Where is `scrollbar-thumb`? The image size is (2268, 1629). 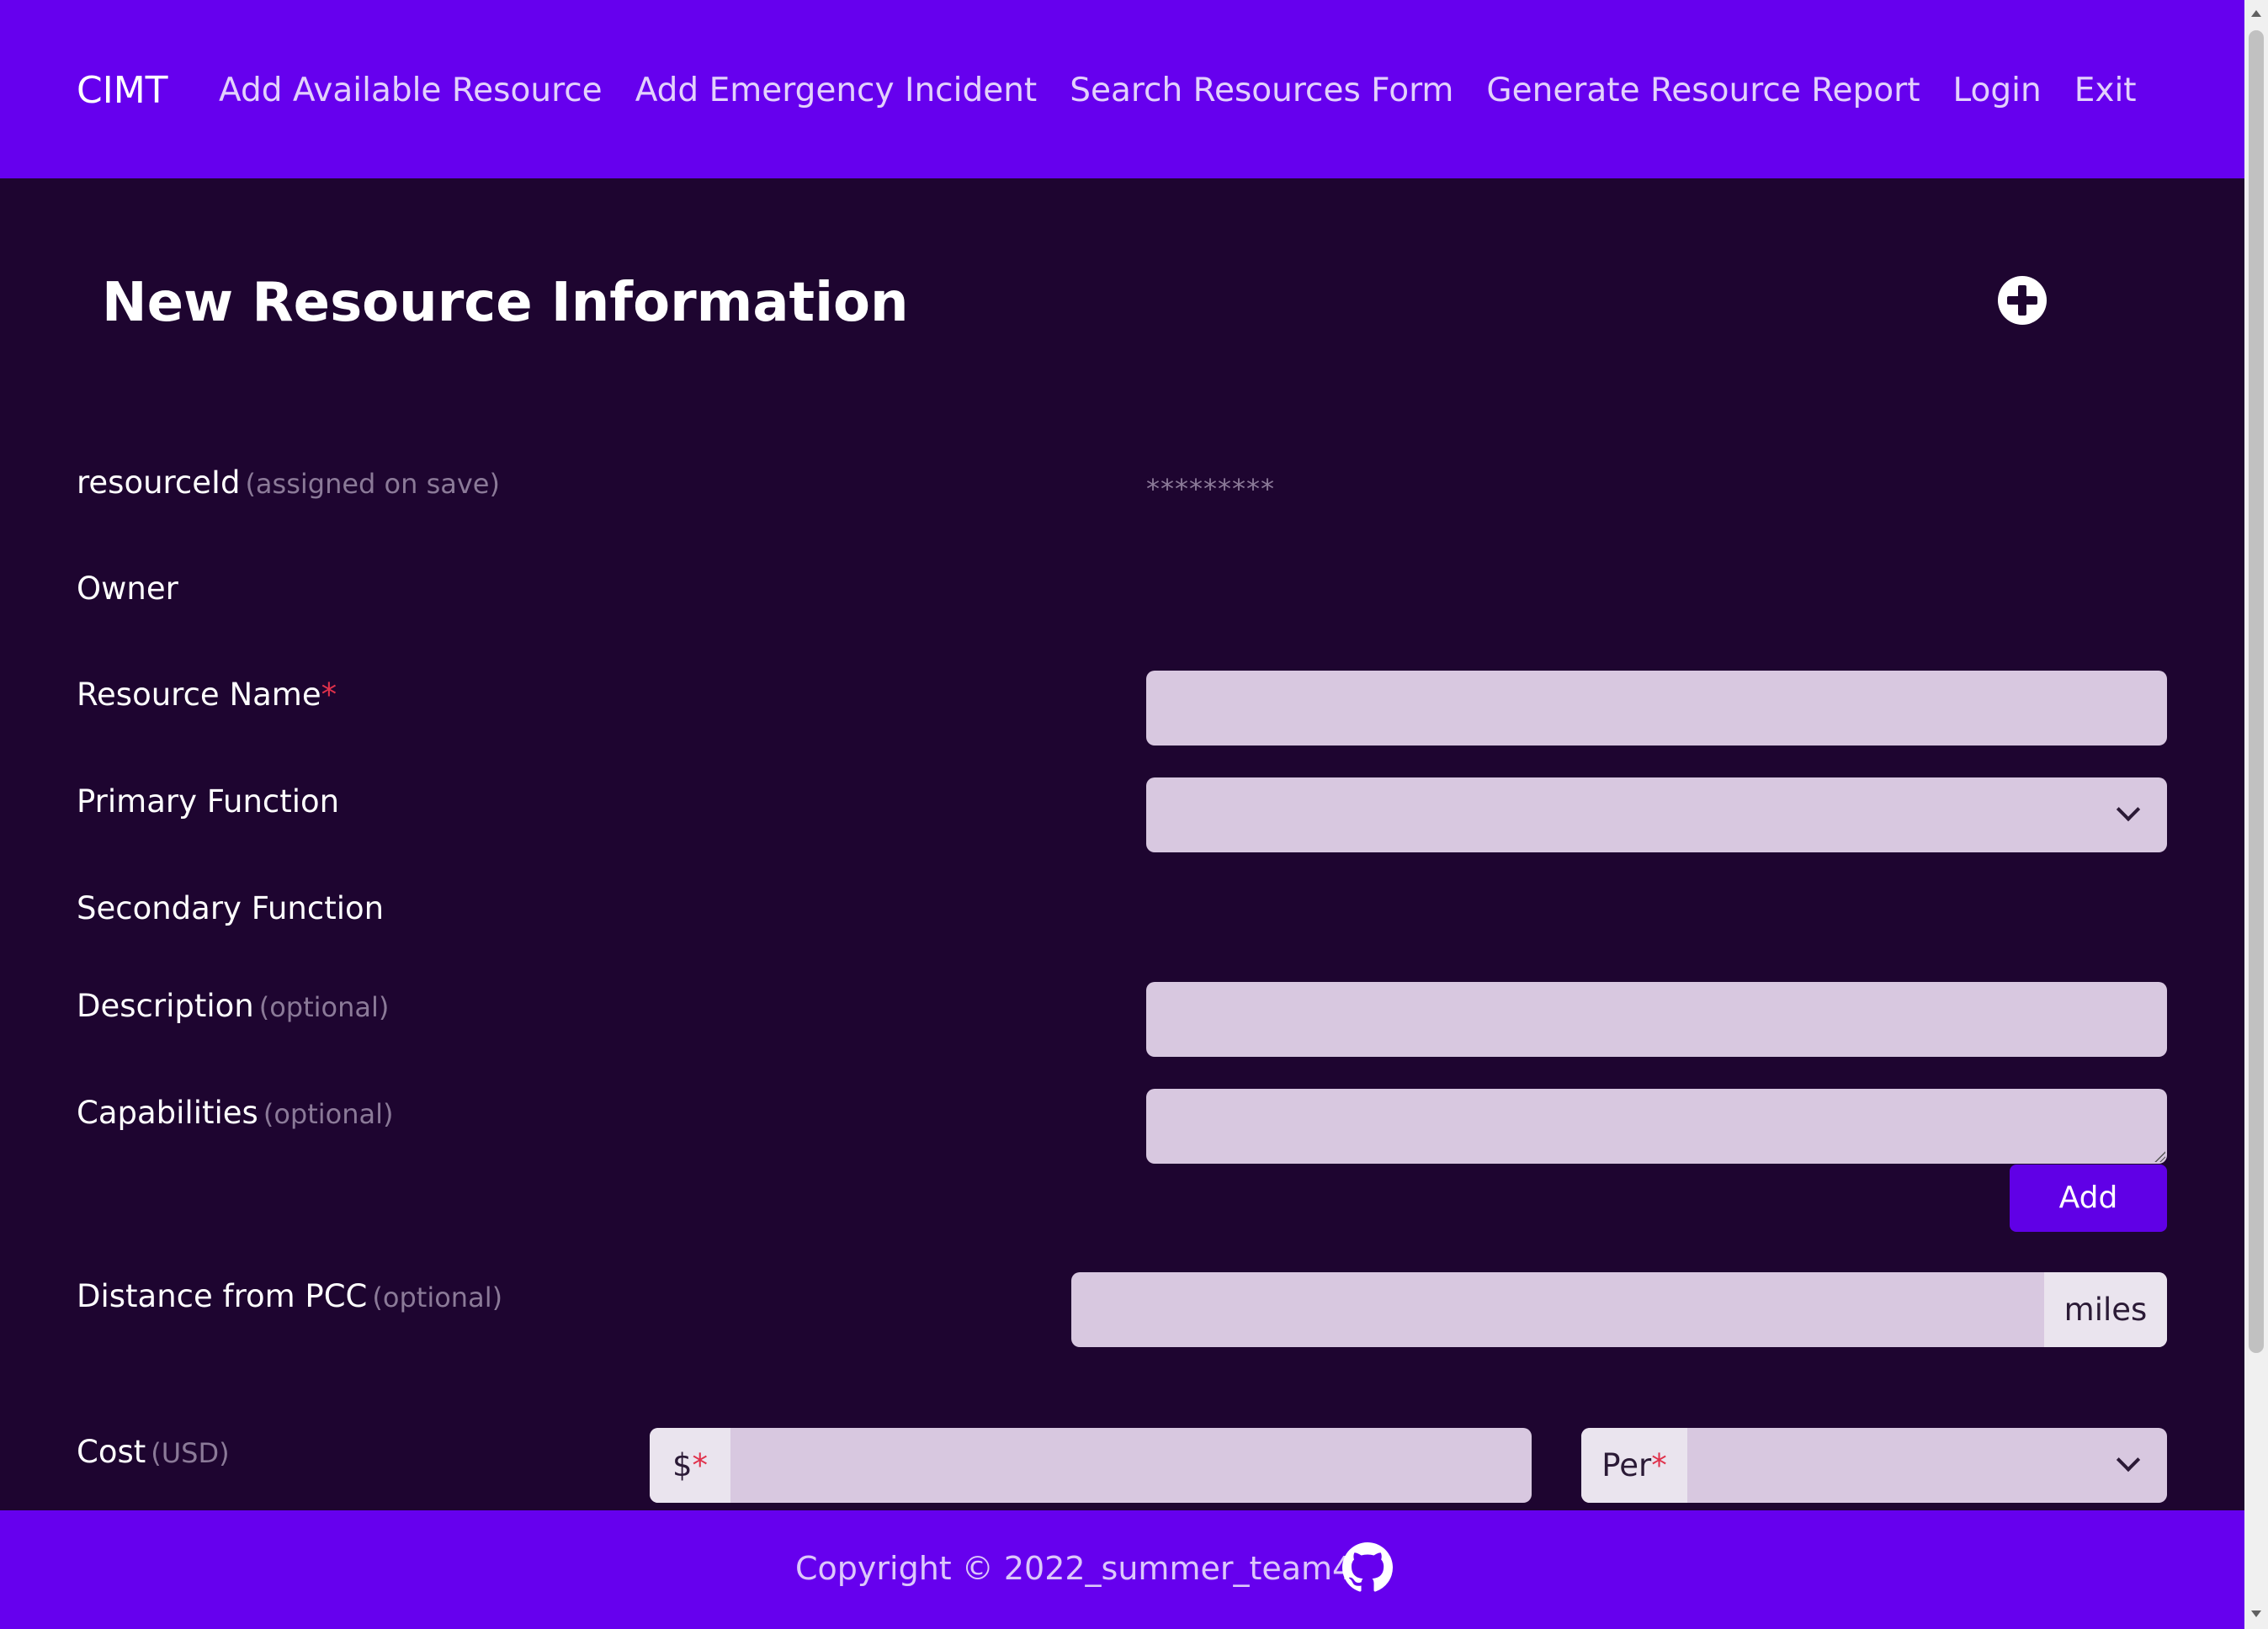
scrollbar-thumb is located at coordinates (2256, 692).